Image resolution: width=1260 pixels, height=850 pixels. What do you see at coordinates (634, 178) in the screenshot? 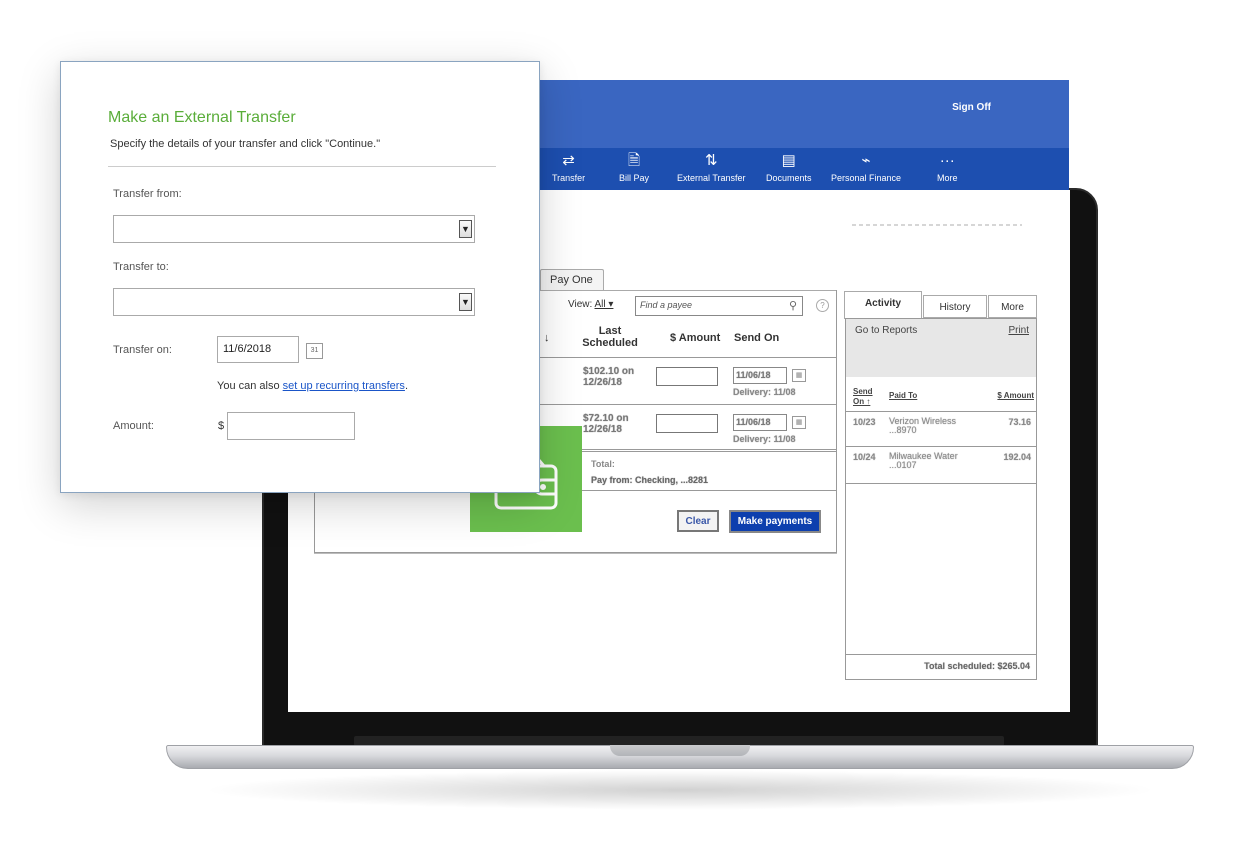
I see `nav-bill-pay-label: Bill Pay` at bounding box center [634, 178].